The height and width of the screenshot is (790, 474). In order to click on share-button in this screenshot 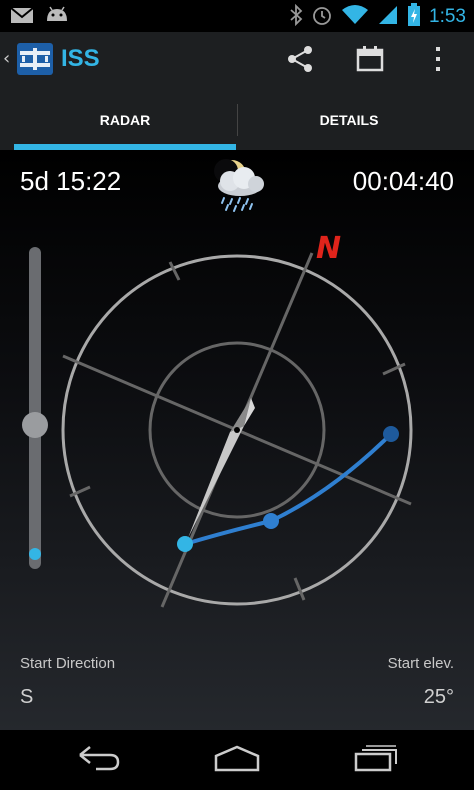, I will do `click(300, 61)`.